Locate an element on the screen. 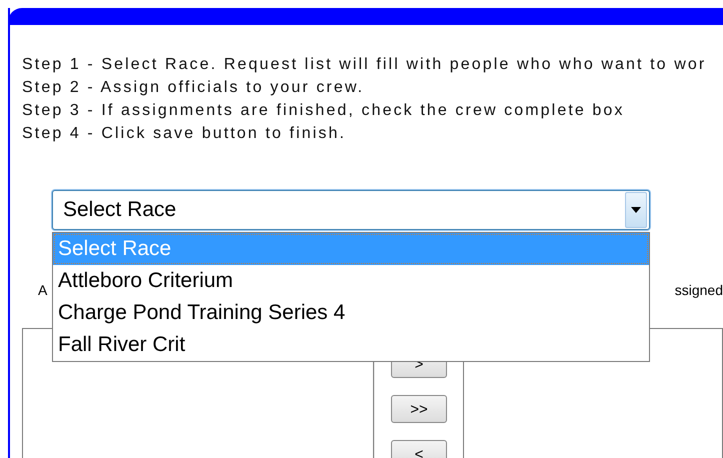 This screenshot has width=723, height=458. step-instruction: Step 2 - Assign officials to your crew. is located at coordinates (194, 88).